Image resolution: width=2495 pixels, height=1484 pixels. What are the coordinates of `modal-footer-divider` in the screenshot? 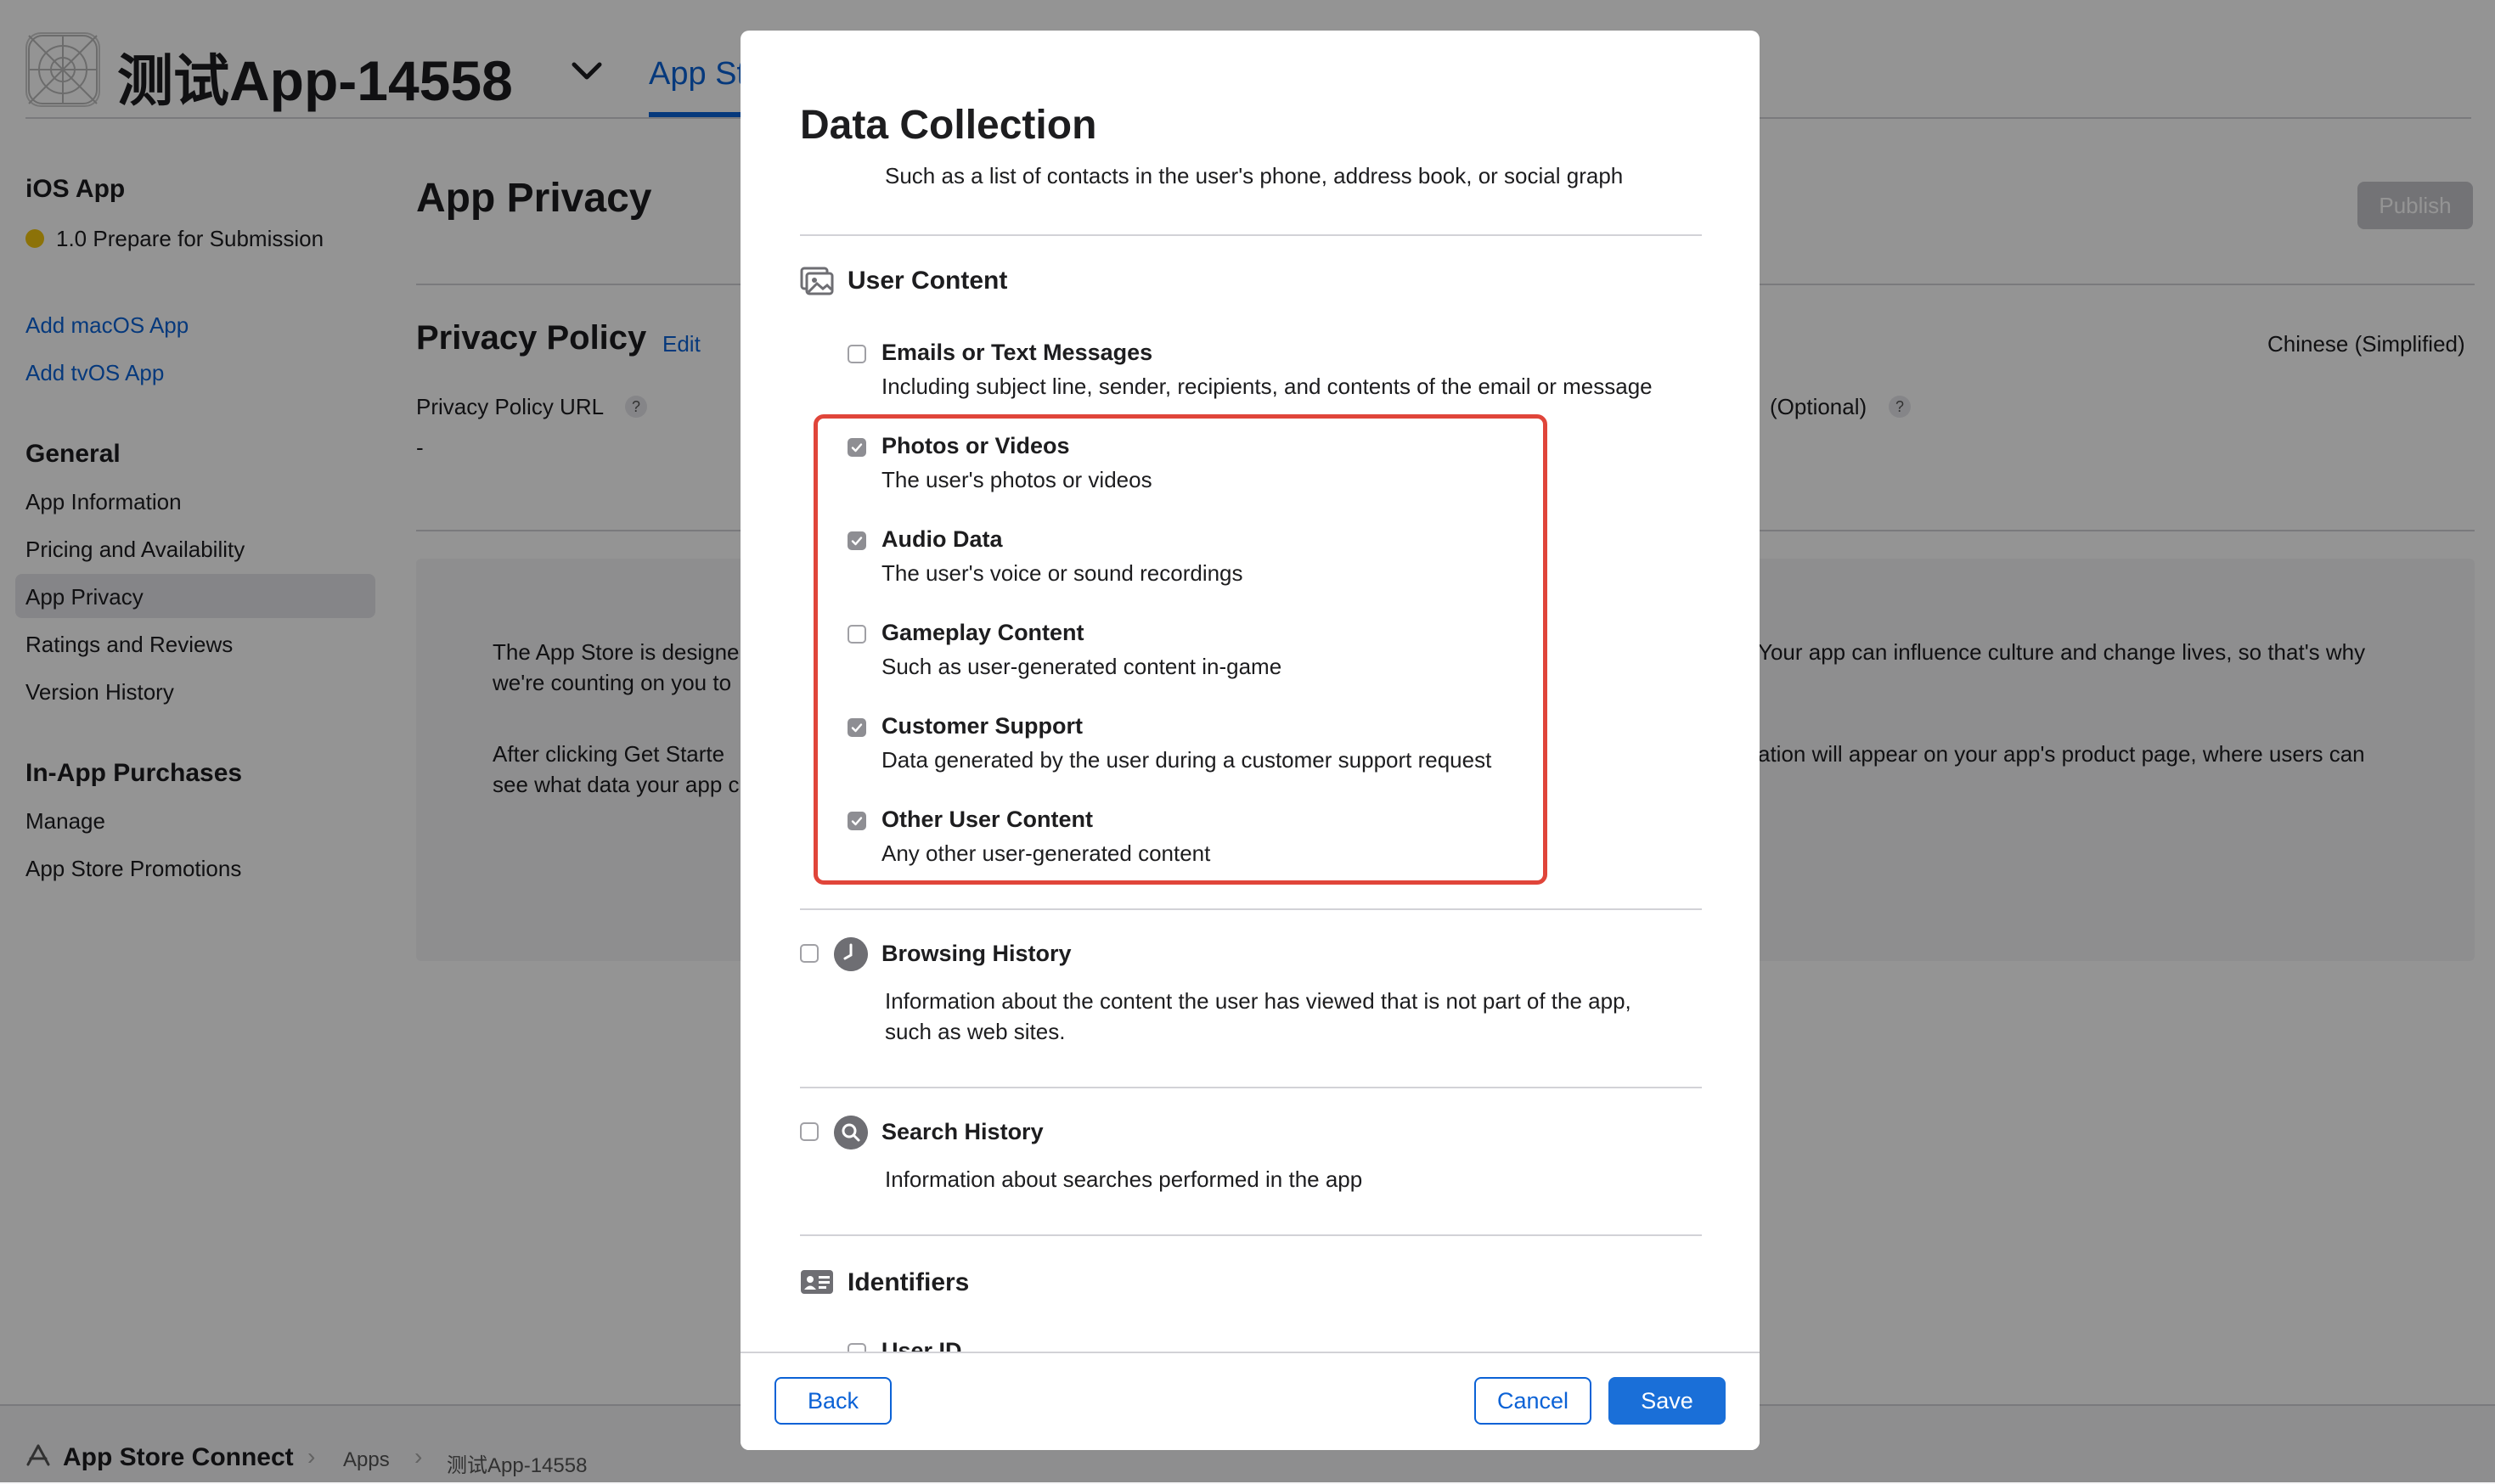 It's located at (1250, 1352).